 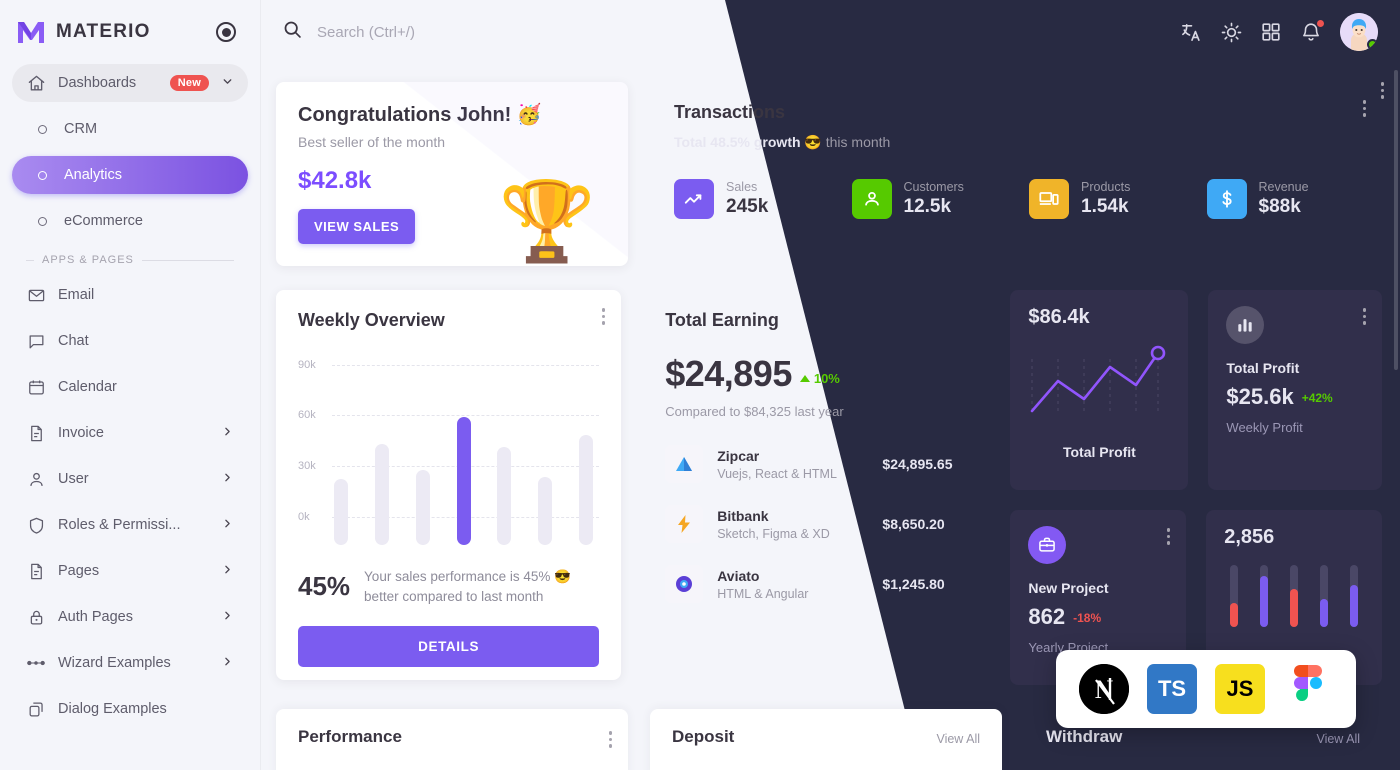 What do you see at coordinates (777, 473) in the screenshot?
I see `item-desc: Vuejs, React & HTML` at bounding box center [777, 473].